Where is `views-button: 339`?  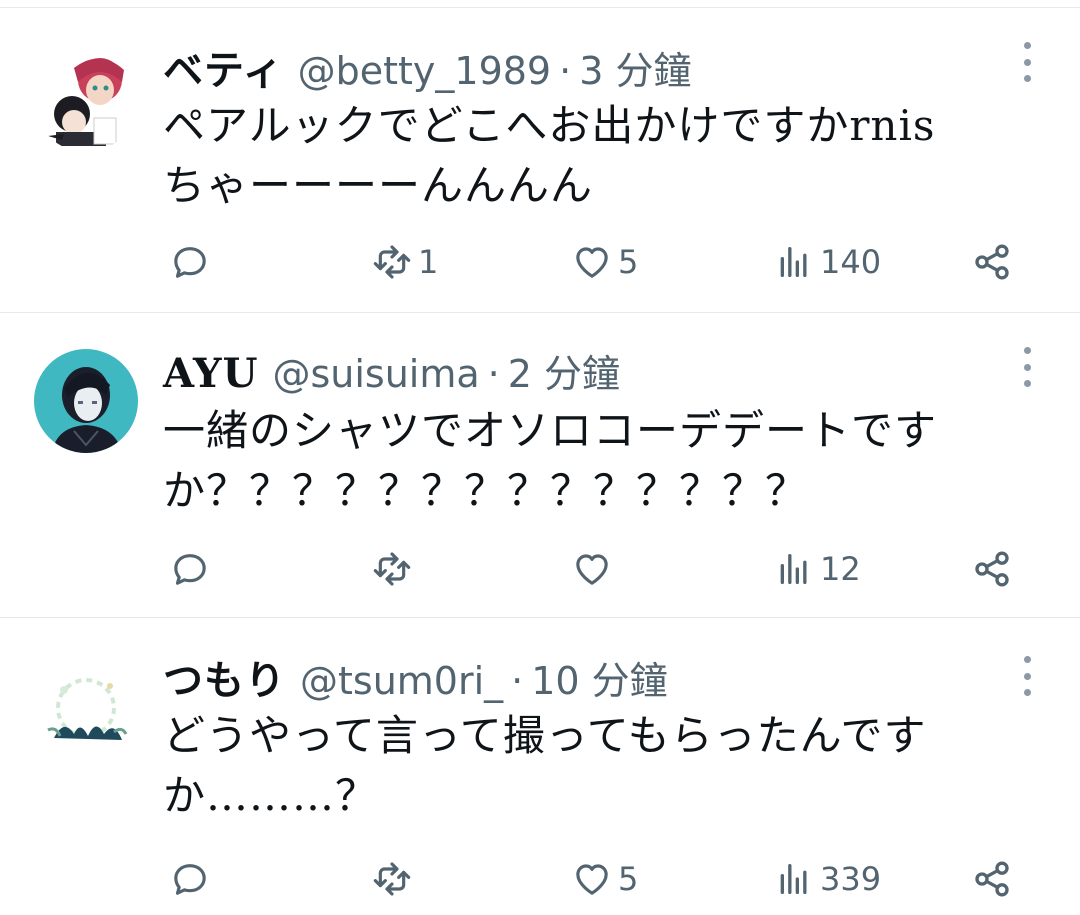 views-button: 339 is located at coordinates (827, 879).